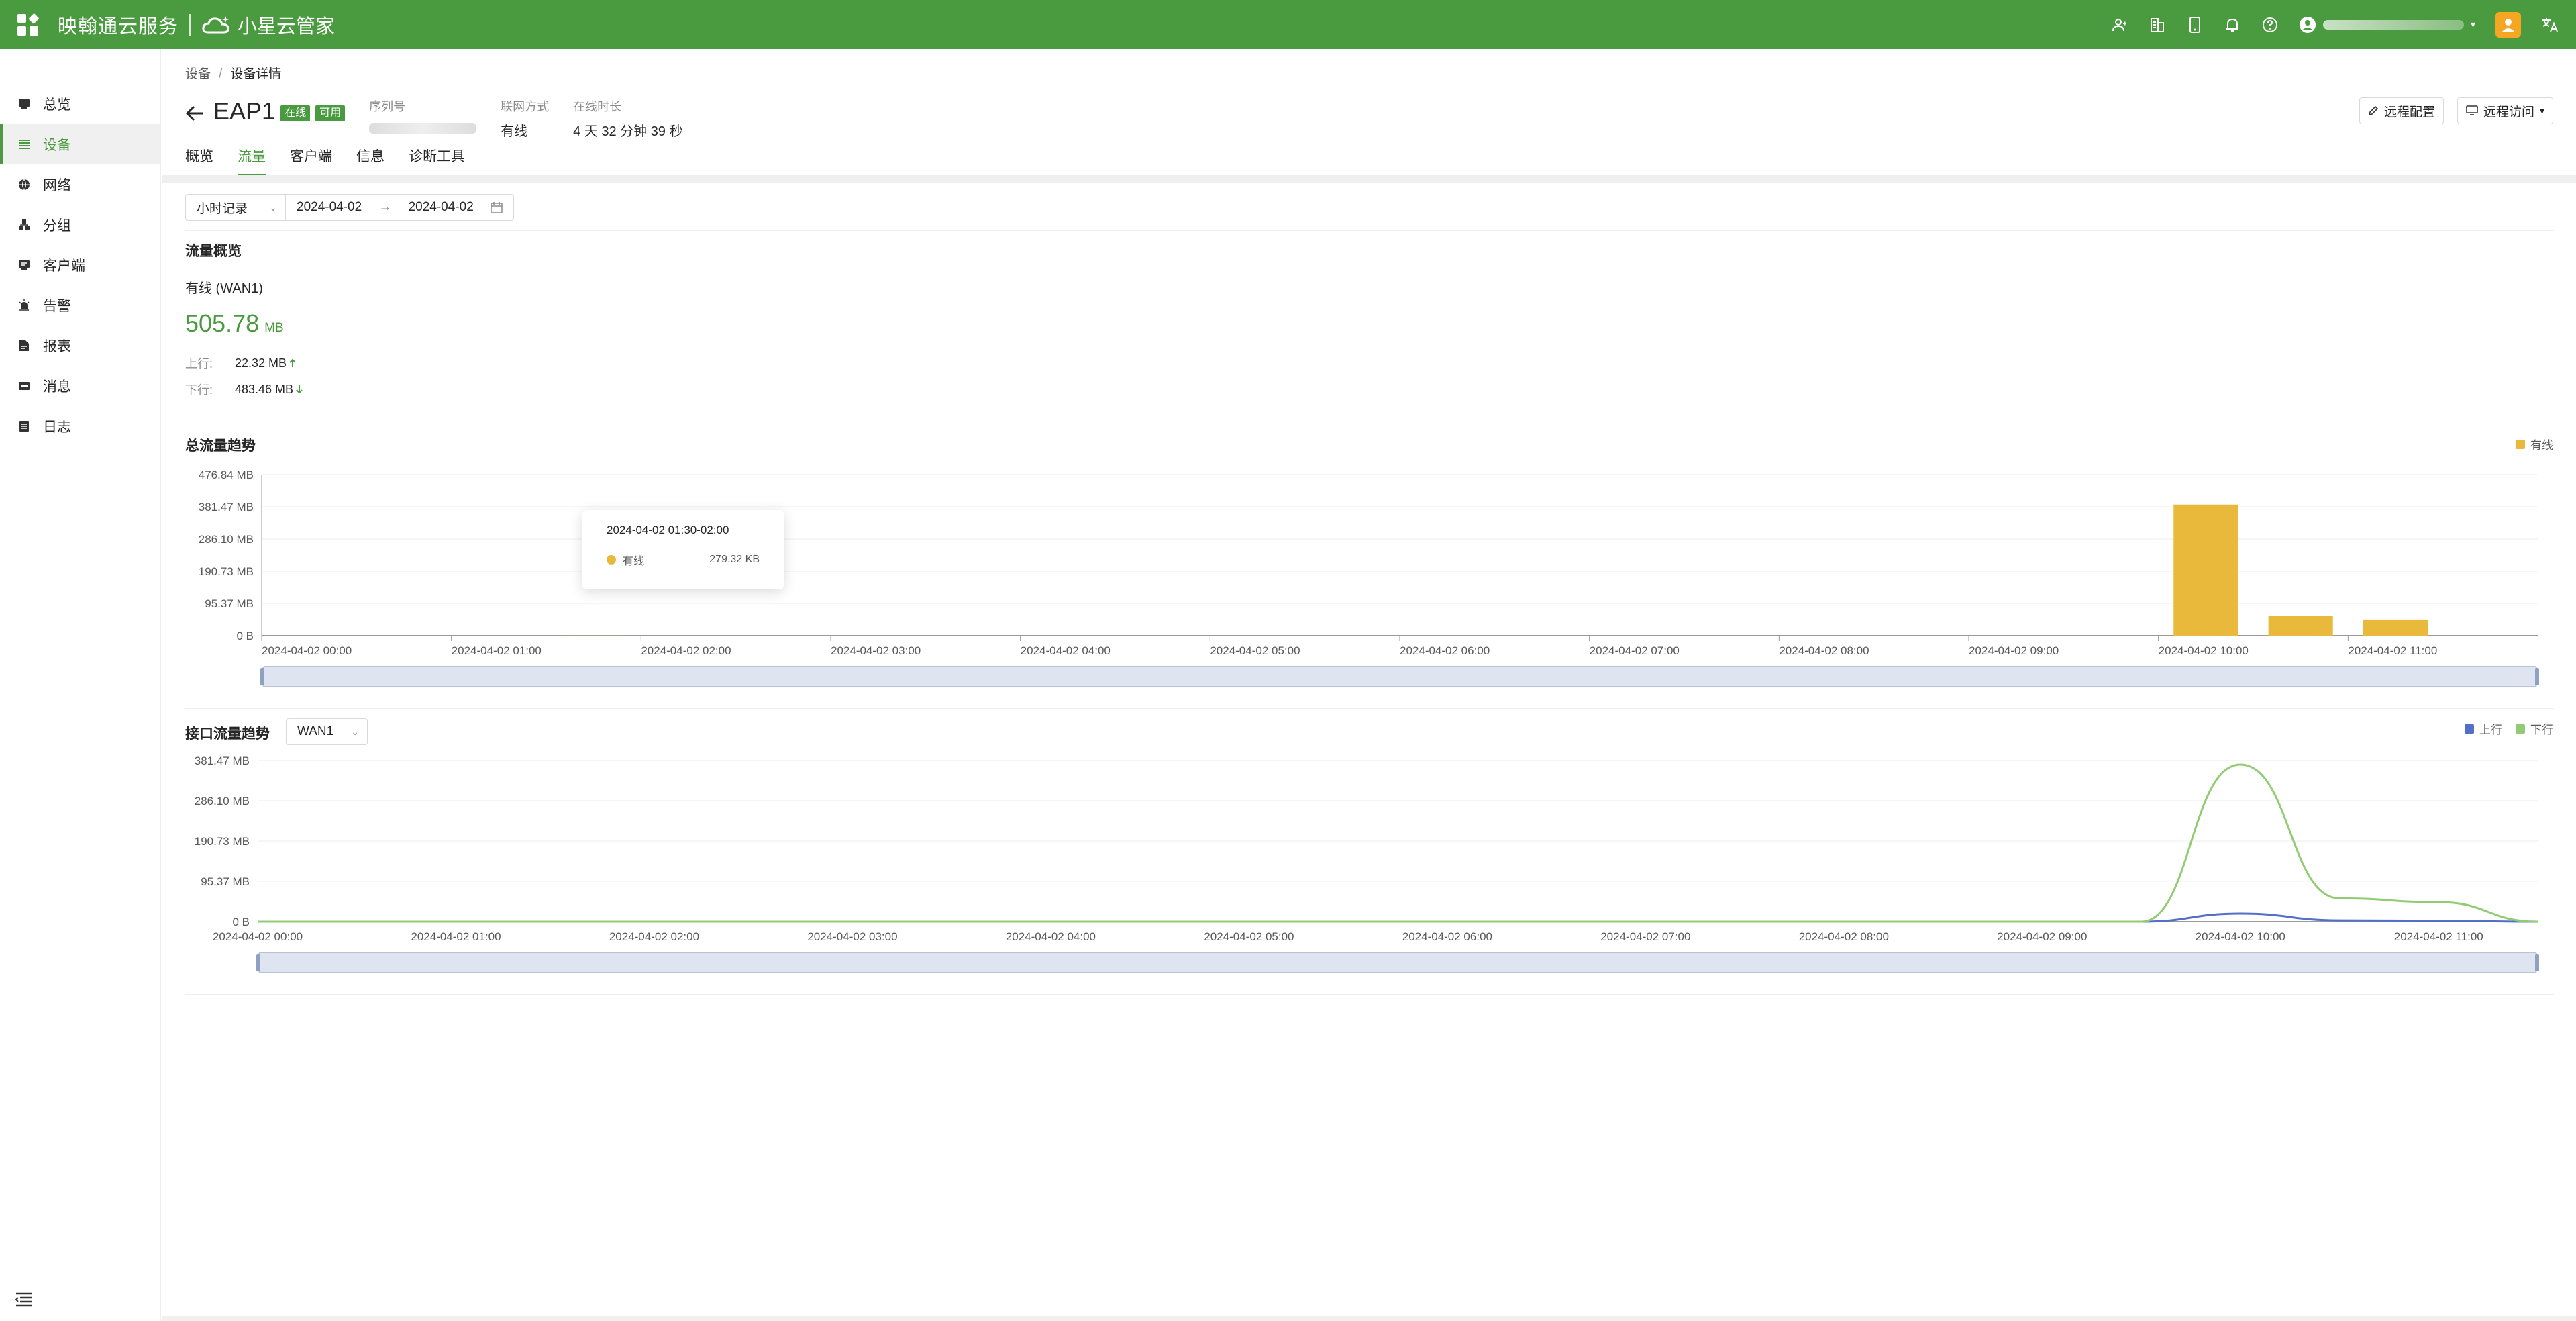 The image size is (2576, 1321). I want to click on brand-title: 映翰通云服务, so click(118, 27).